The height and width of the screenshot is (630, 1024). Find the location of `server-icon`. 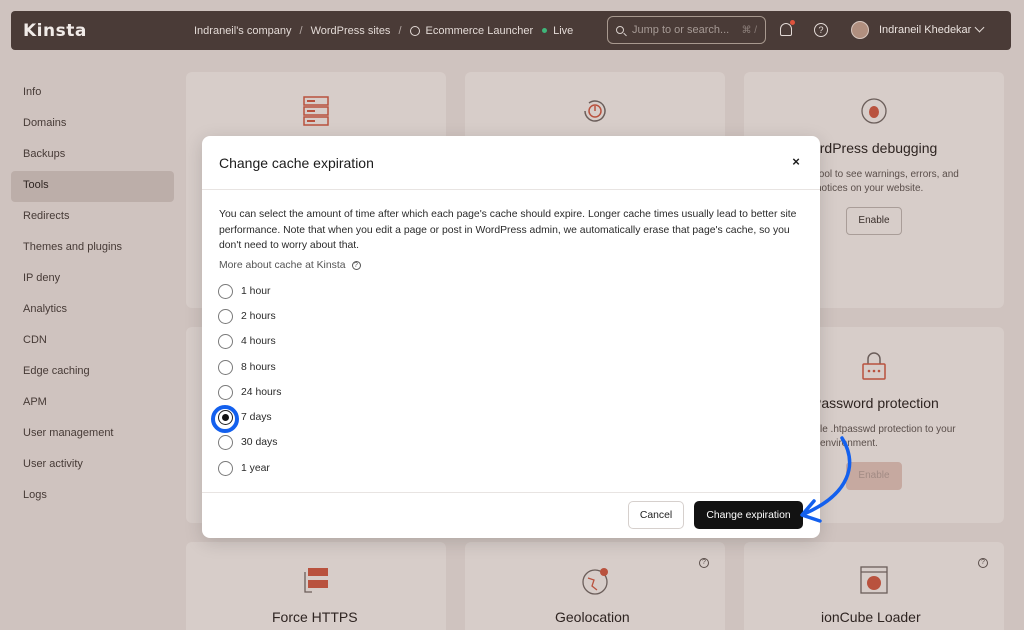

server-icon is located at coordinates (316, 111).